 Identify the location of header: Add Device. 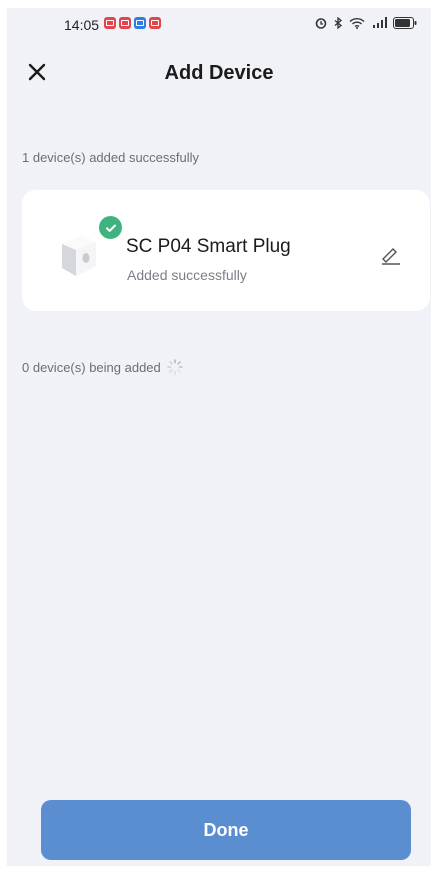
(219, 74).